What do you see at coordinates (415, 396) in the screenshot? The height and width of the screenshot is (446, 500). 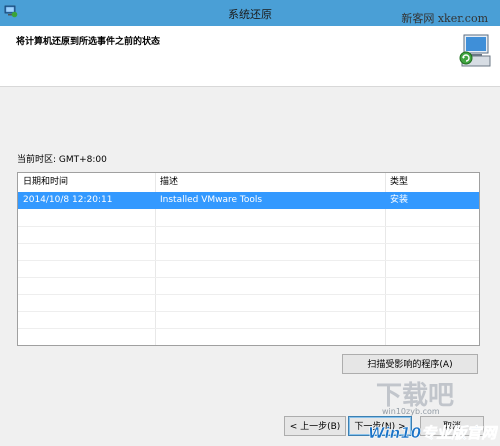 I see `svg-text: 下载吧` at bounding box center [415, 396].